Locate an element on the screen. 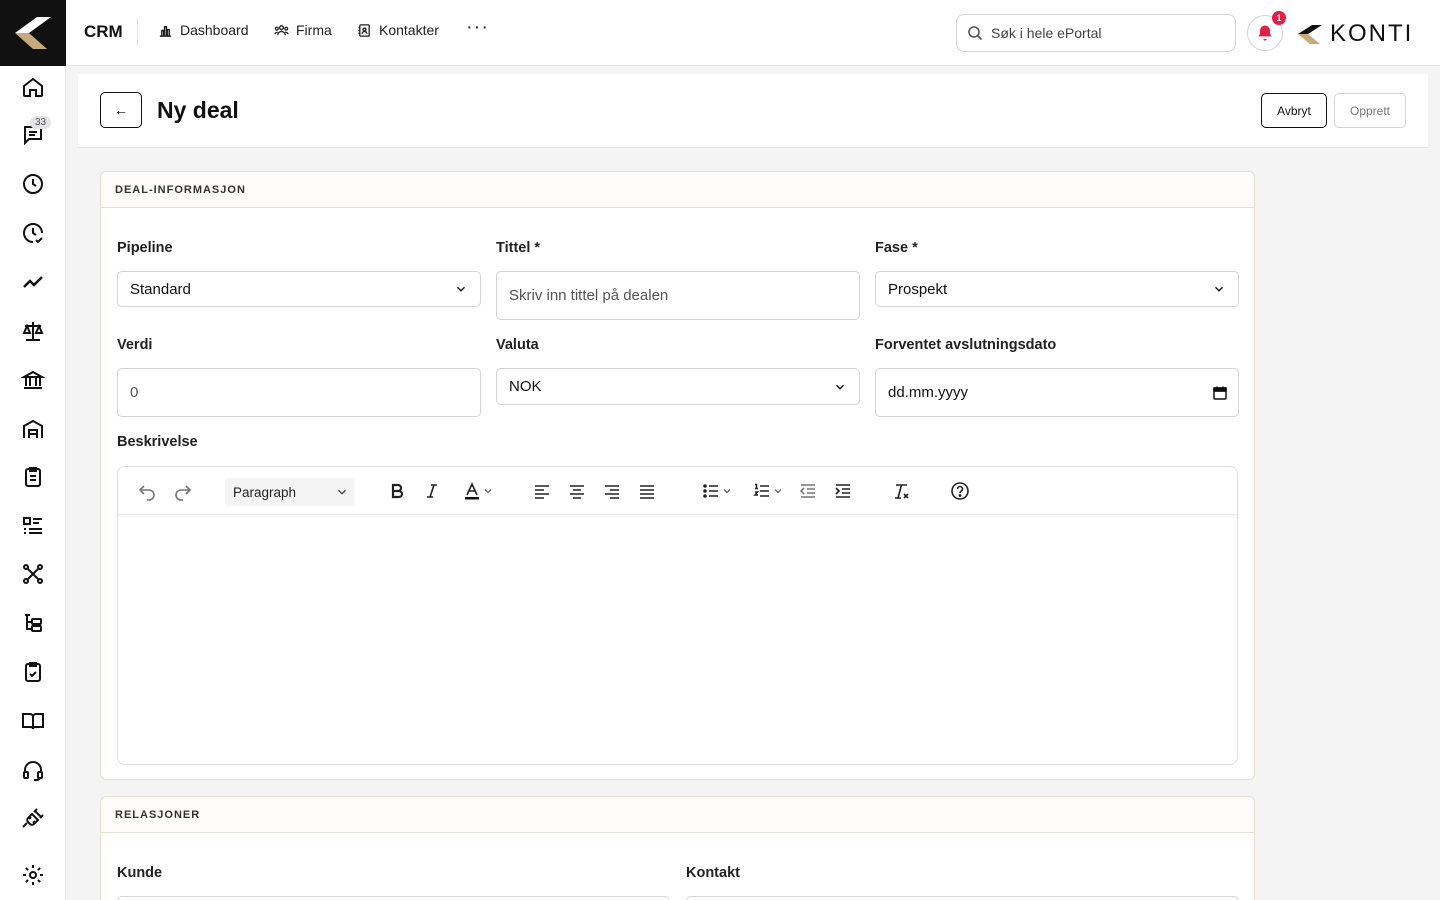  calendar-icon is located at coordinates (1220, 393).